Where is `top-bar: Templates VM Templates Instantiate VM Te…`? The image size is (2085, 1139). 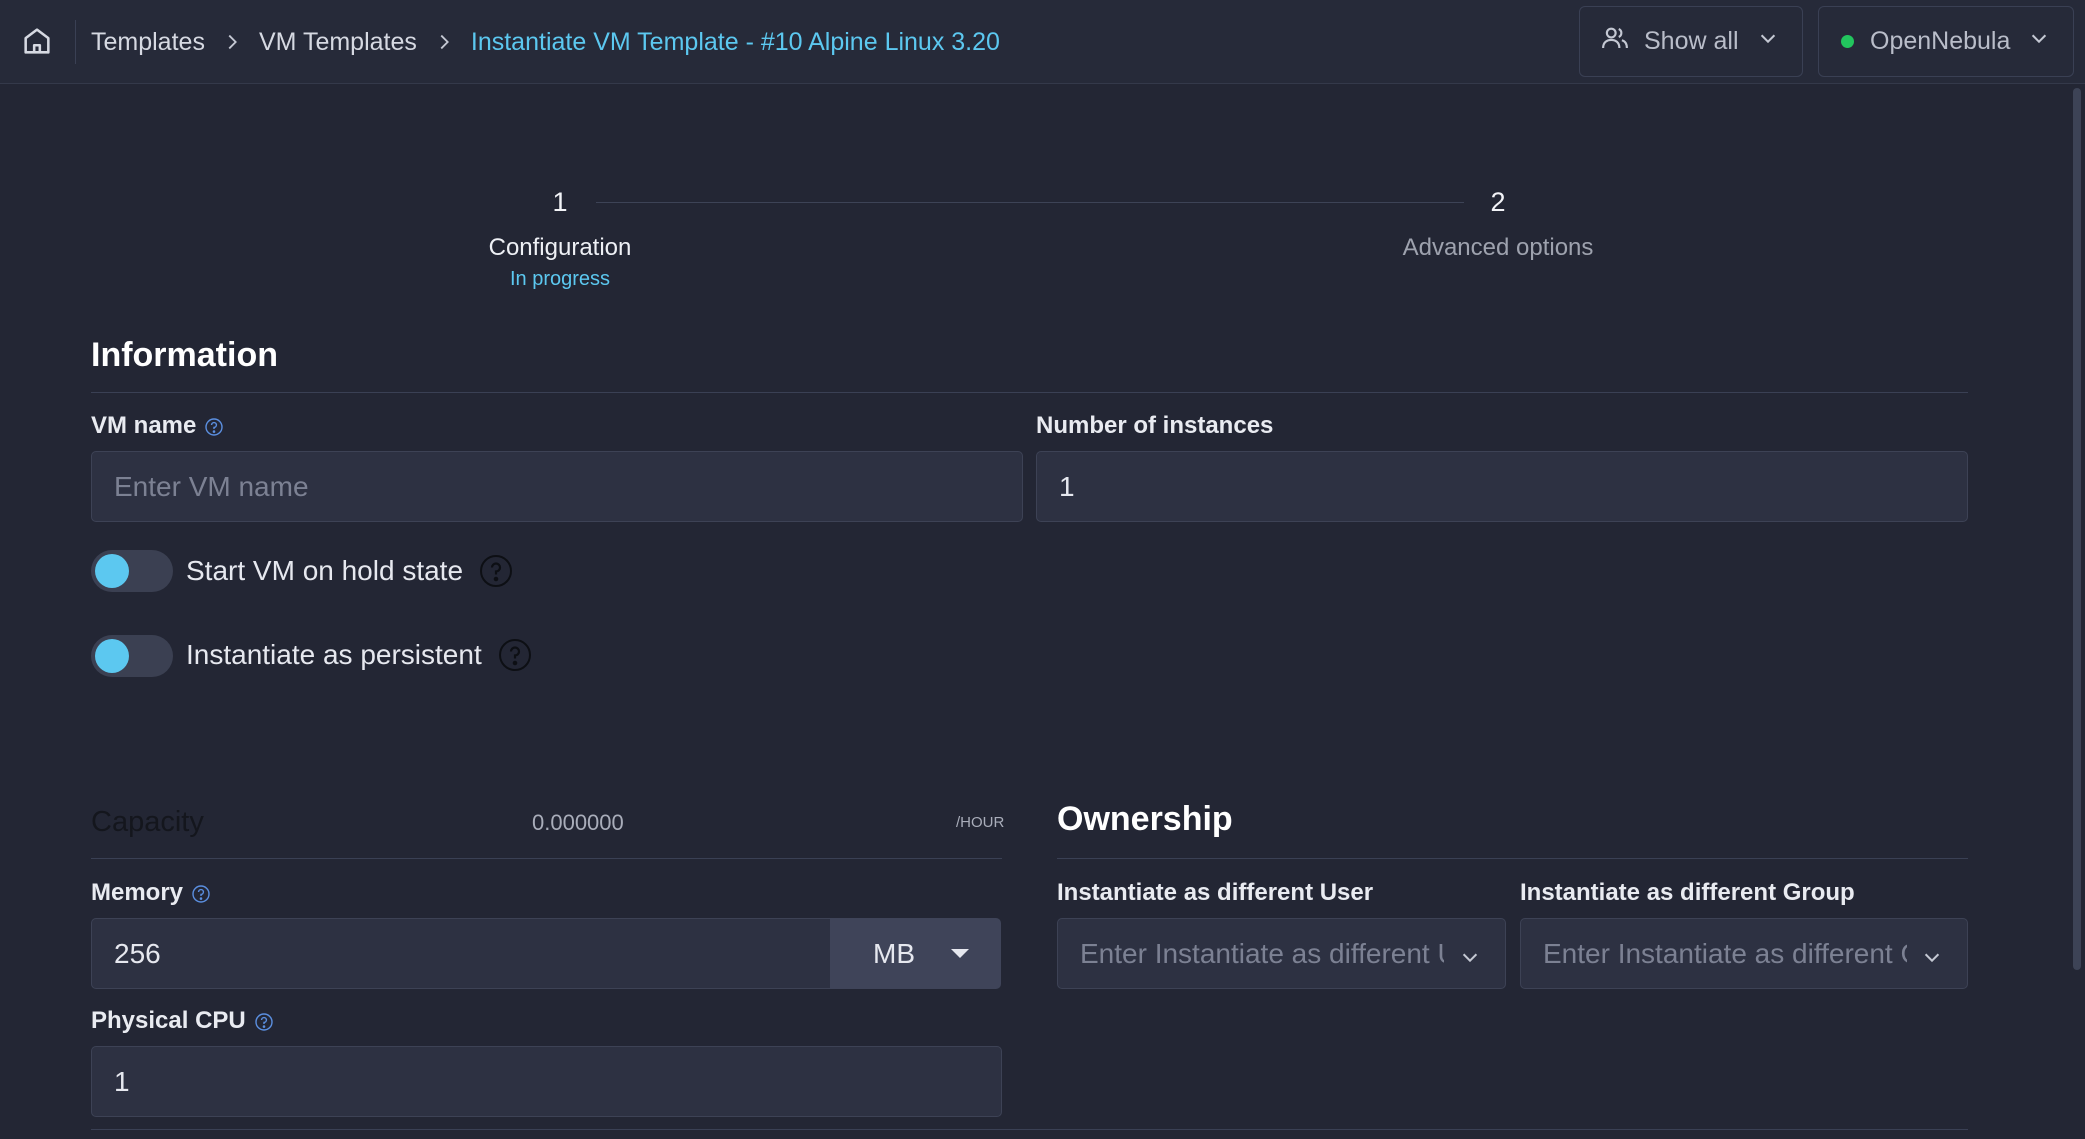 top-bar: Templates VM Templates Instantiate VM Te… is located at coordinates (1042, 42).